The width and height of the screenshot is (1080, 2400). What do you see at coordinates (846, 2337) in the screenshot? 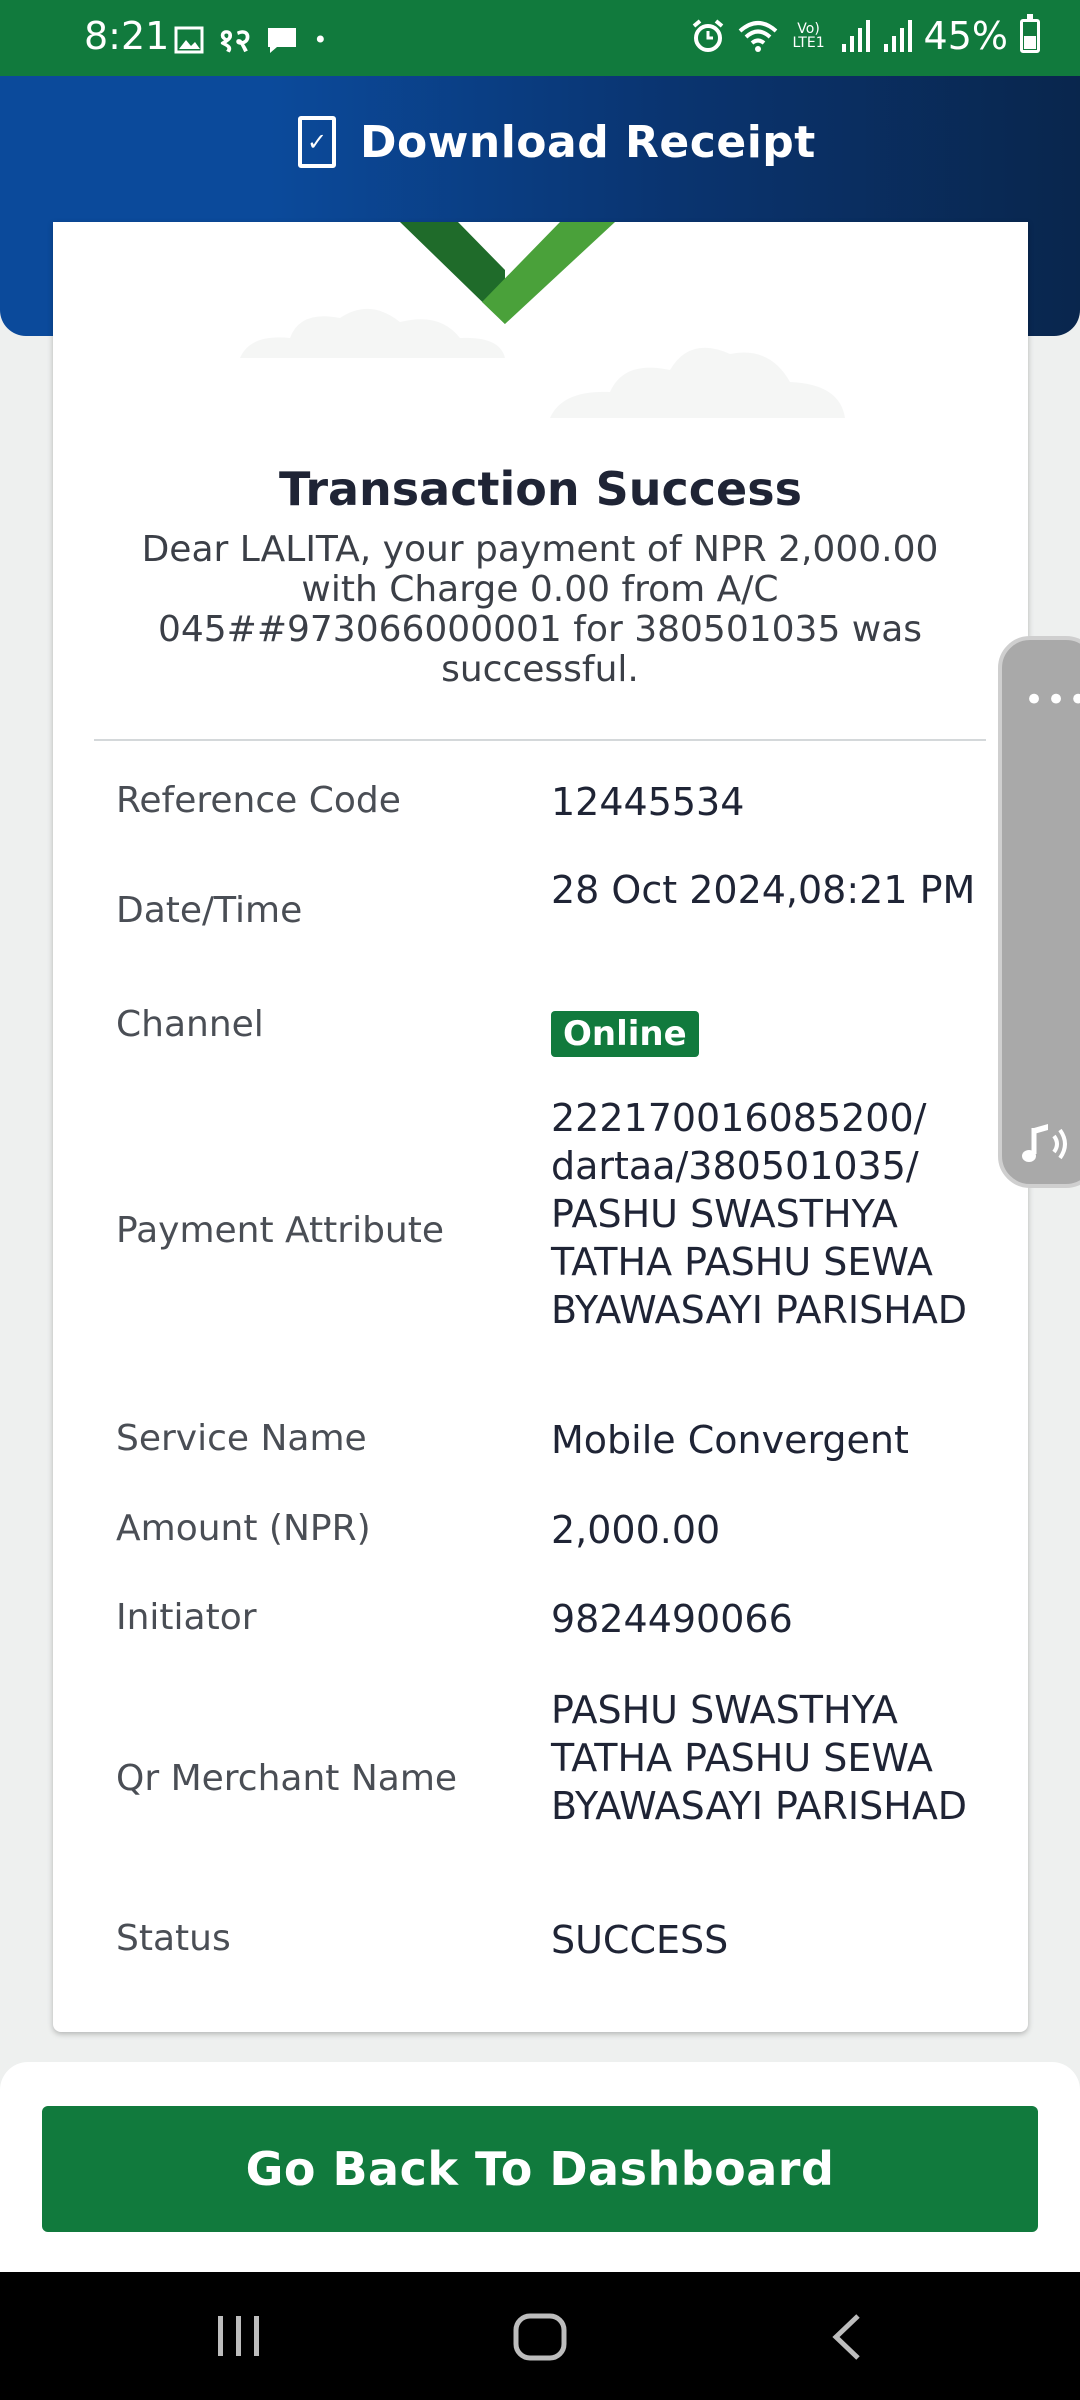
I see `back-icon` at bounding box center [846, 2337].